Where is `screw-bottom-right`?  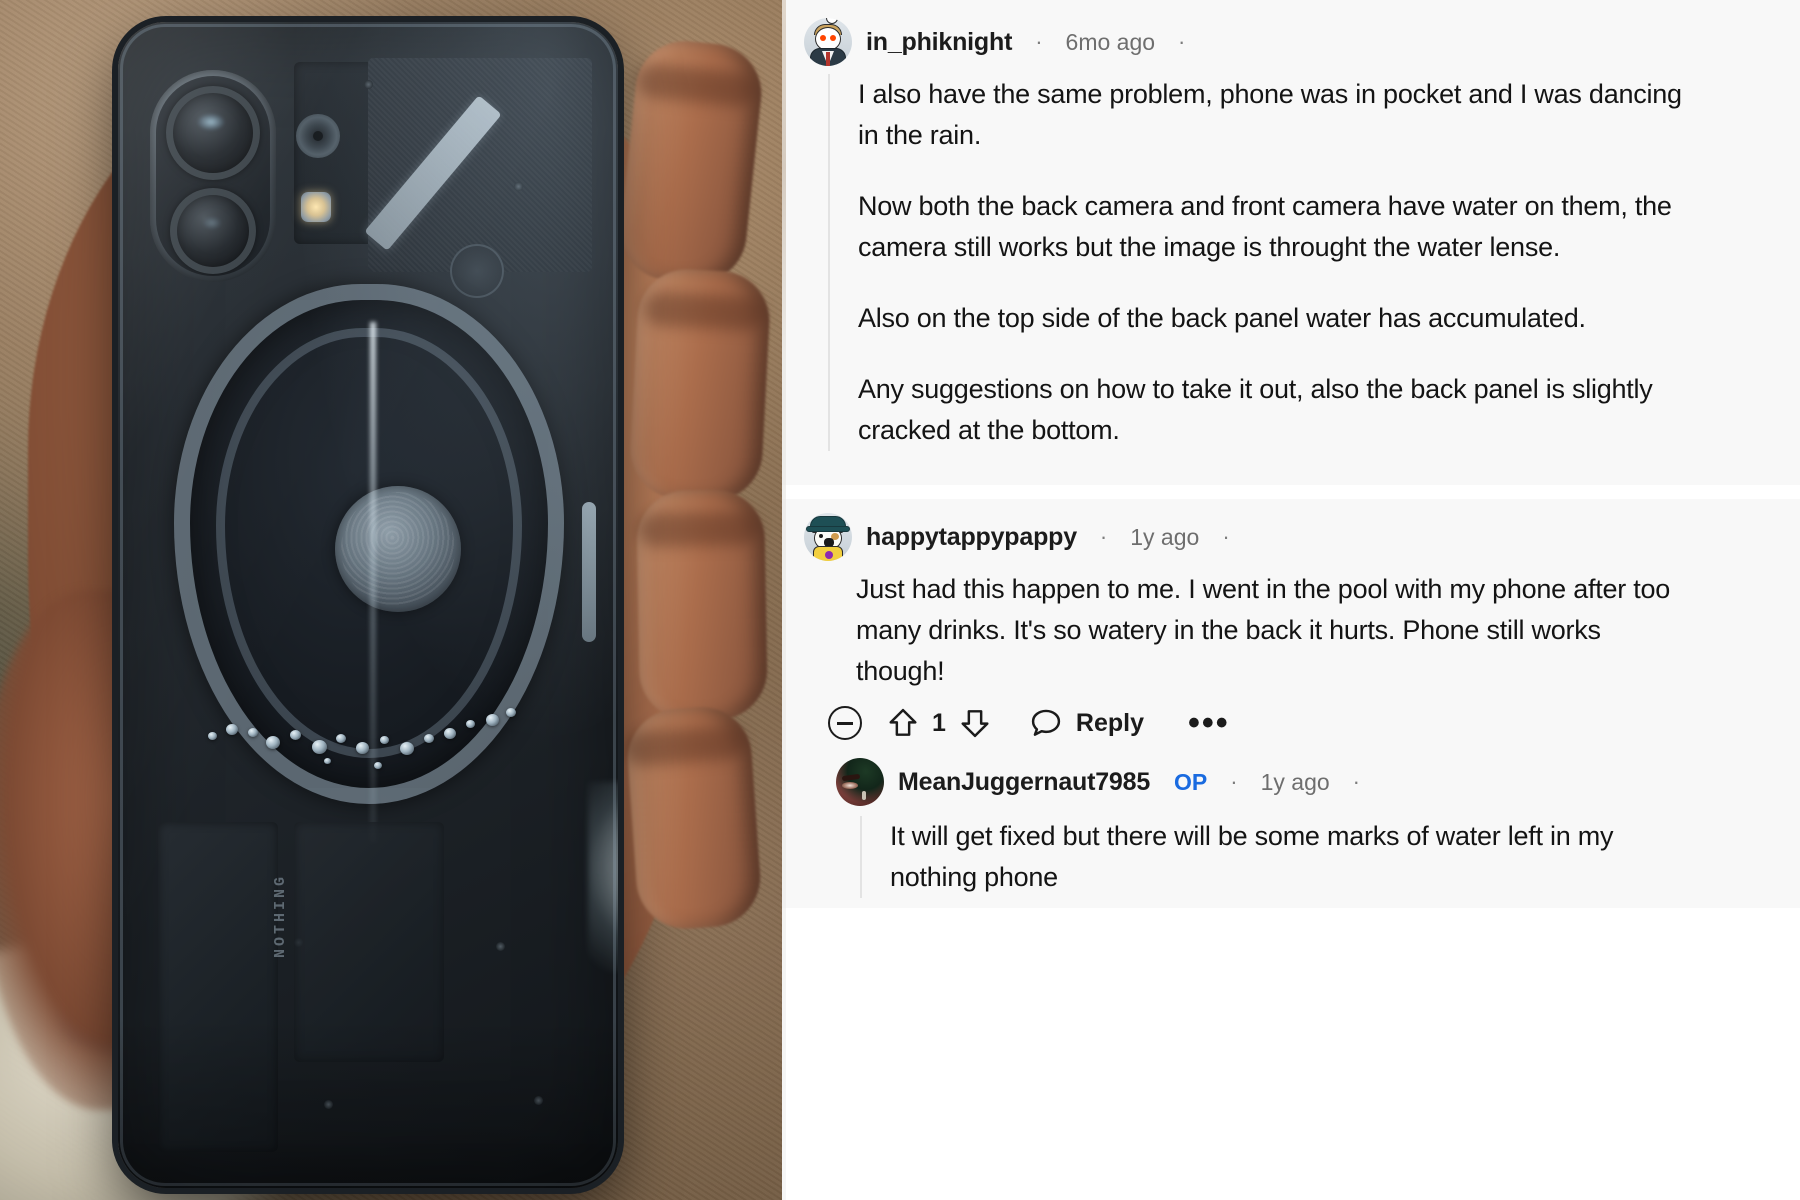
screw-bottom-right is located at coordinates (500, 946).